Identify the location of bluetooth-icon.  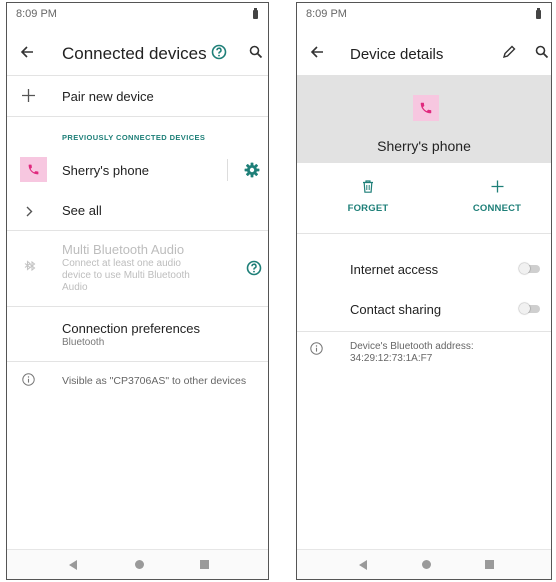
(29, 269).